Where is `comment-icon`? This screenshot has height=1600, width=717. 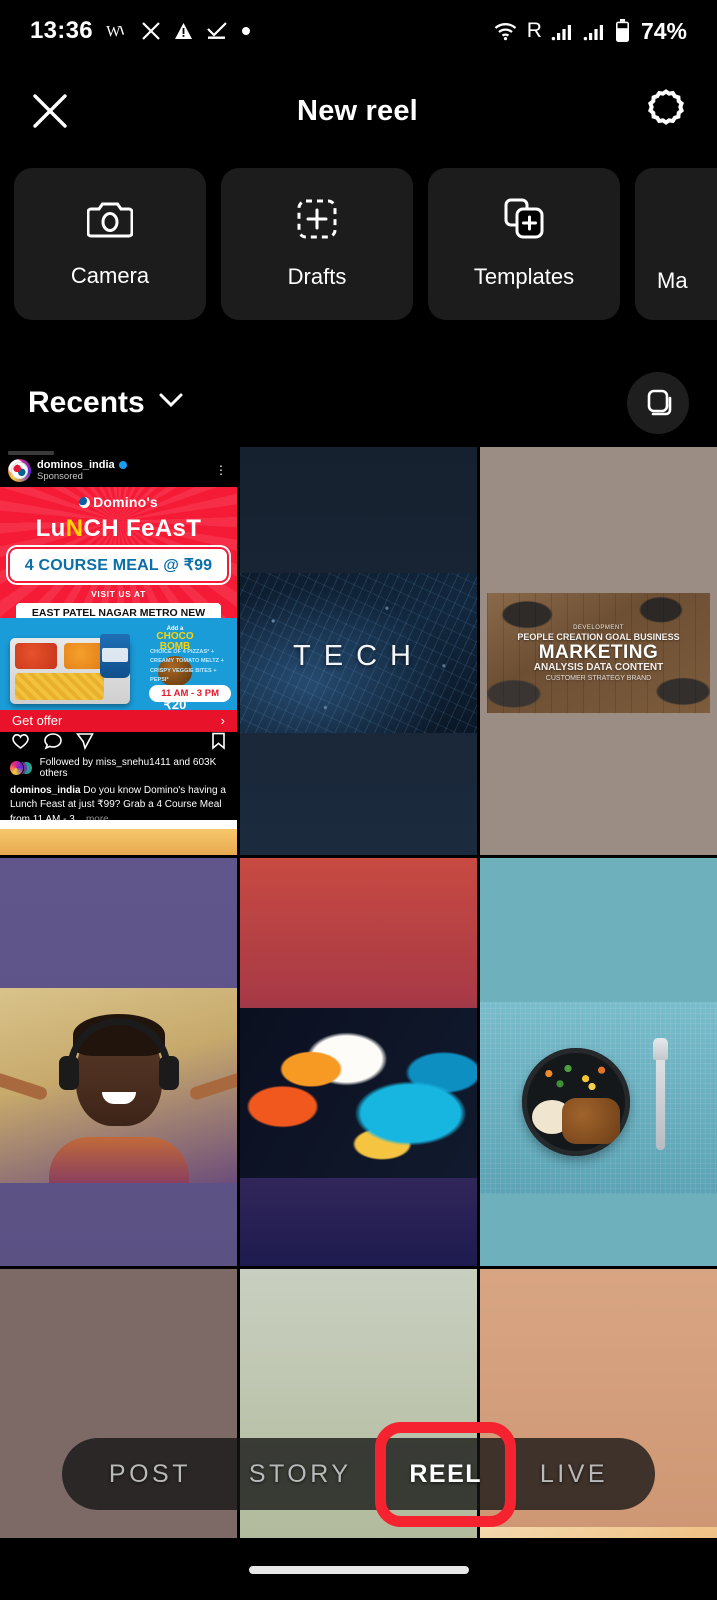 comment-icon is located at coordinates (53, 743).